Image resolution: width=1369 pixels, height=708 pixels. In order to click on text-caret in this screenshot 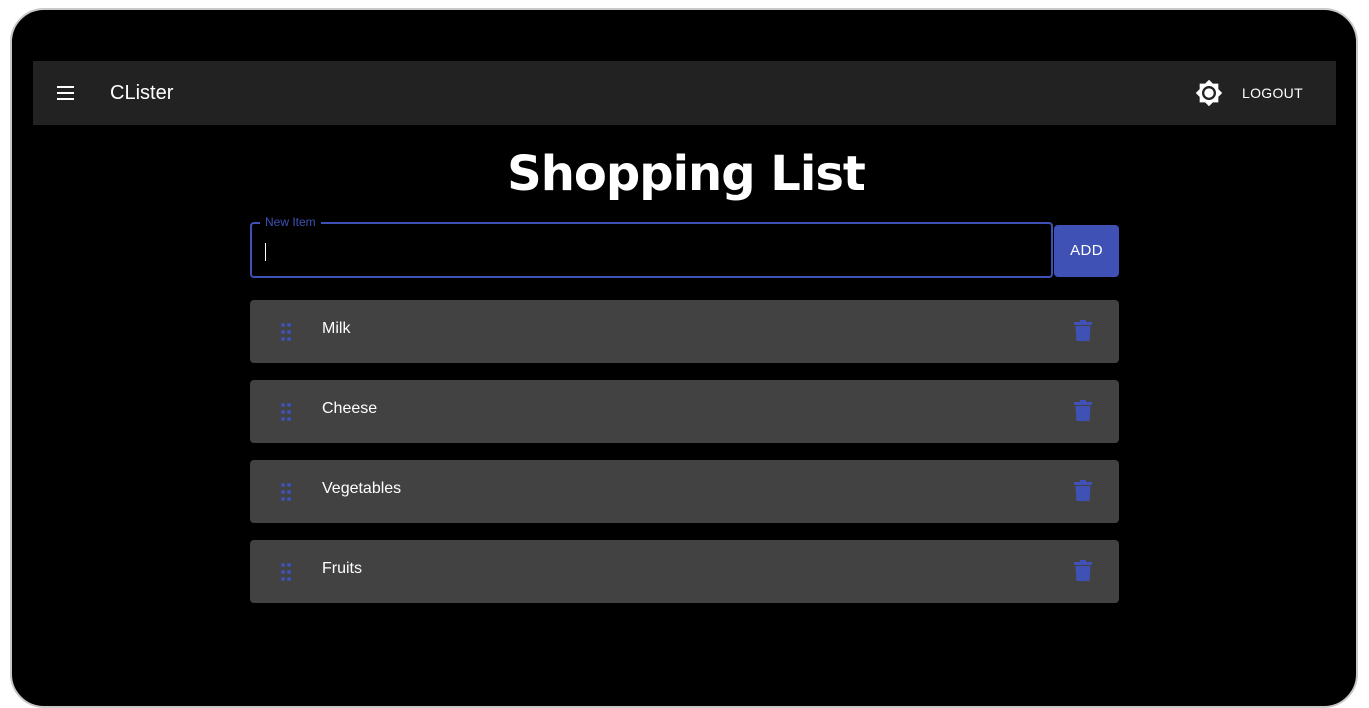, I will do `click(265, 252)`.